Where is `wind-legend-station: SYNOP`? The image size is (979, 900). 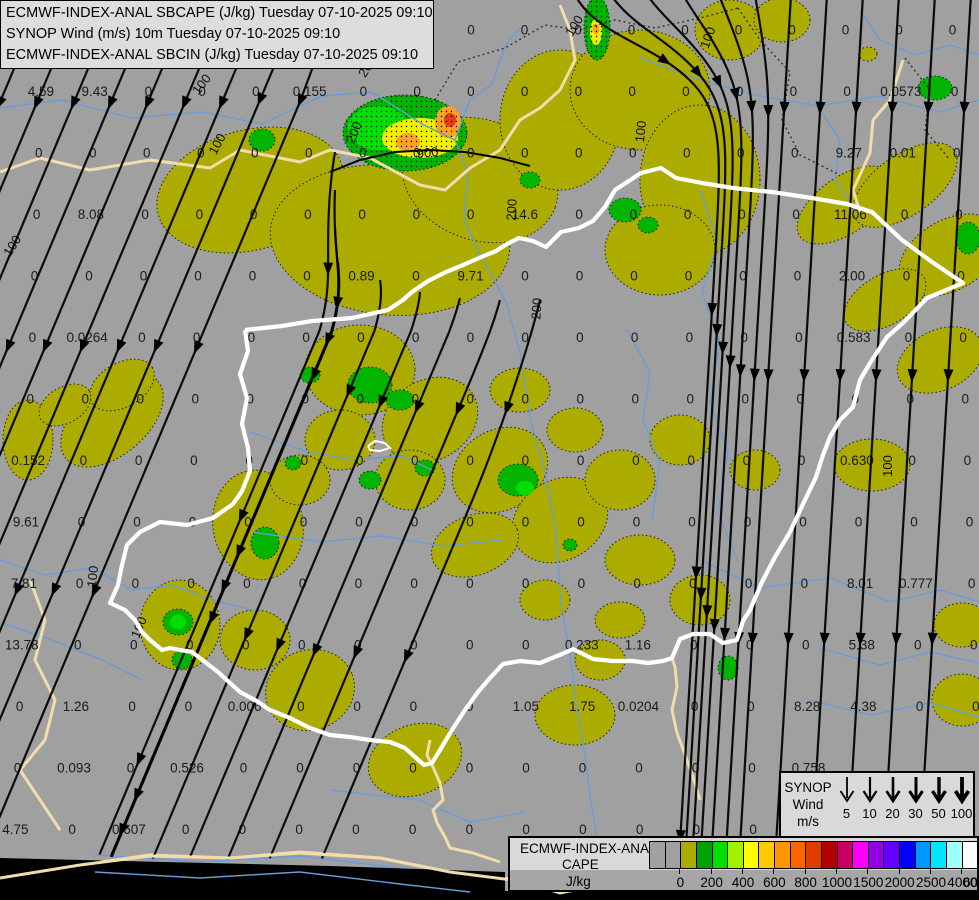 wind-legend-station: SYNOP is located at coordinates (808, 787).